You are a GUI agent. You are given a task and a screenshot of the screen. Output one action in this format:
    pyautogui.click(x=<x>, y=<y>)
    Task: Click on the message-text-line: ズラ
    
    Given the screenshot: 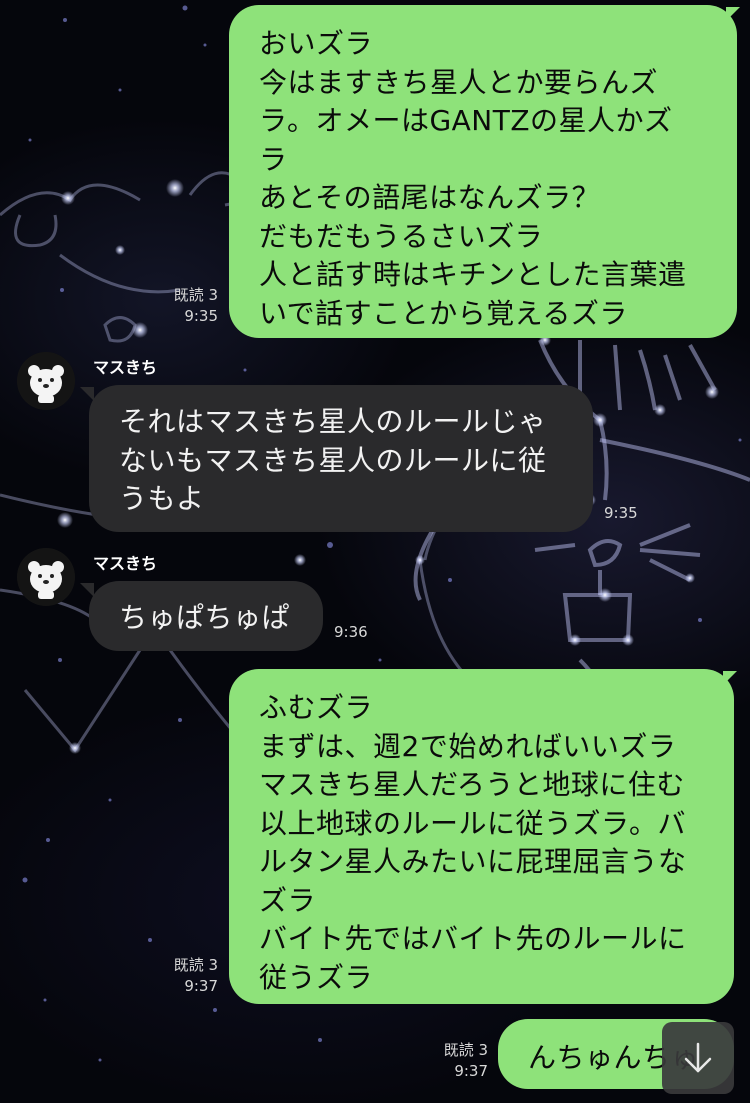 What is the action you would take?
    pyautogui.click(x=288, y=900)
    